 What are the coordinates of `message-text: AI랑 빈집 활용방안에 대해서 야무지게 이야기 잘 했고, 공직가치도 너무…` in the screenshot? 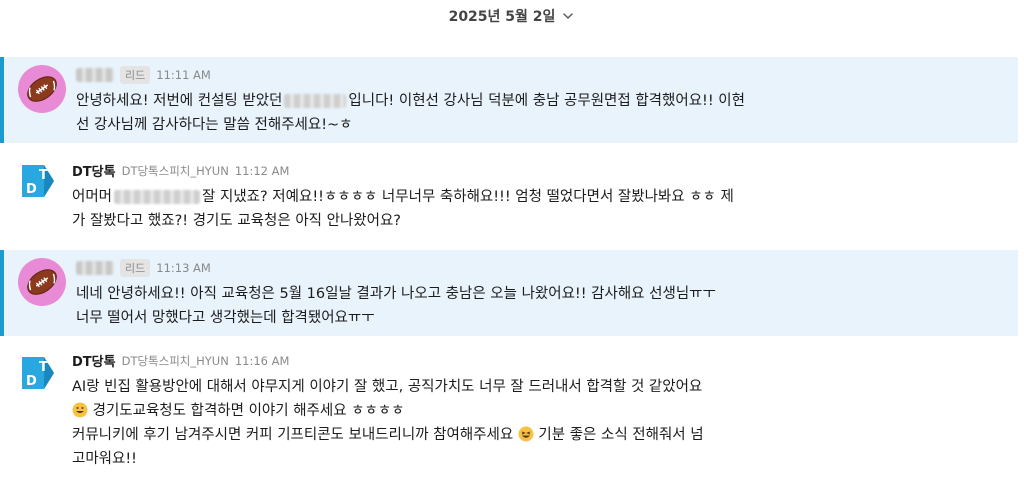 It's located at (387, 387).